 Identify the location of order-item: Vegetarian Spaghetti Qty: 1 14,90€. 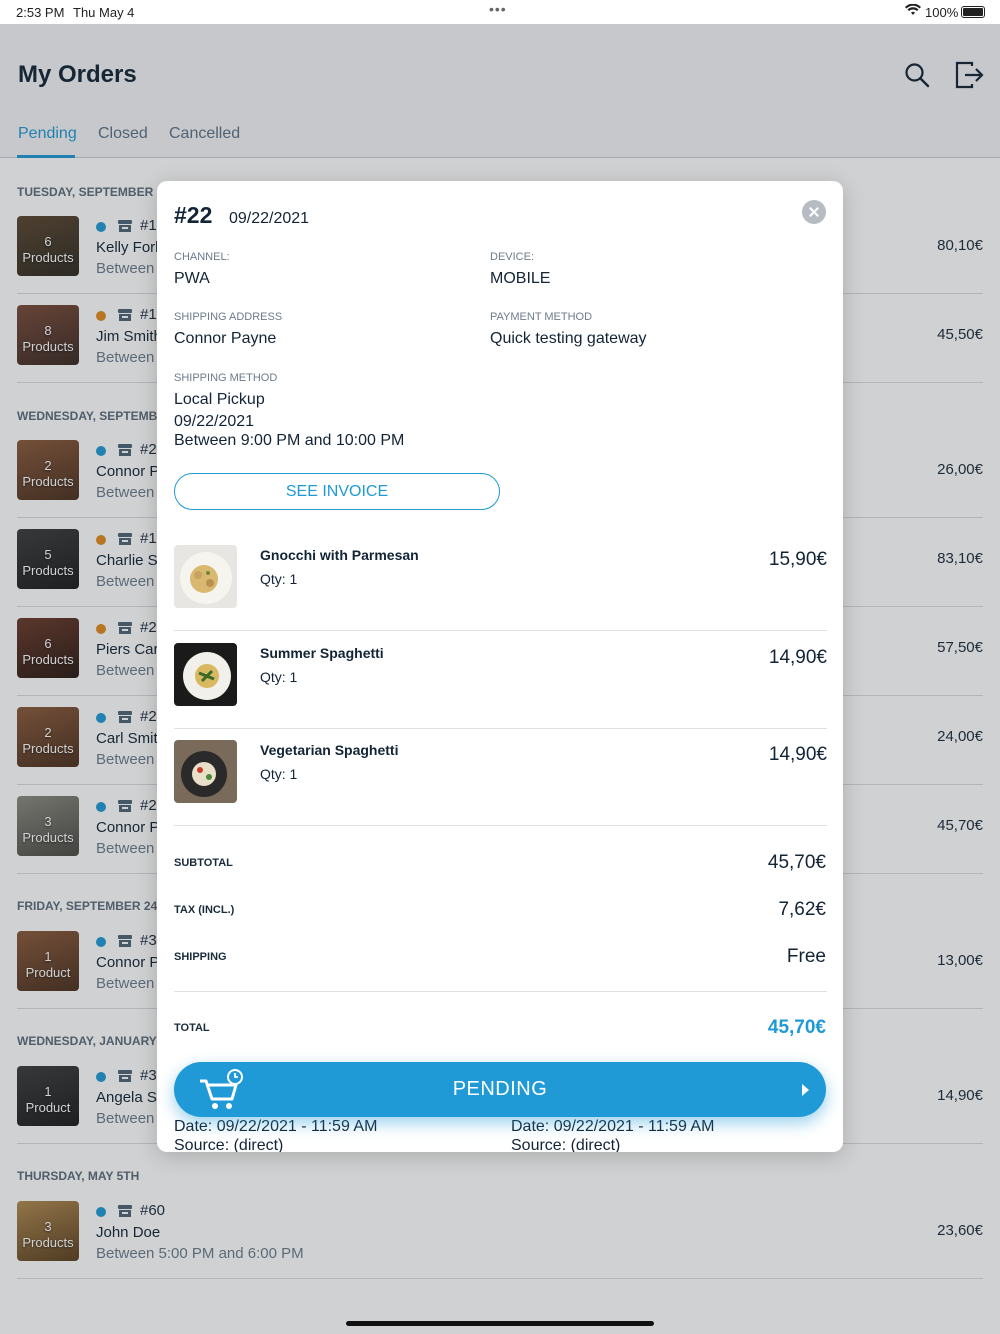
(500, 777).